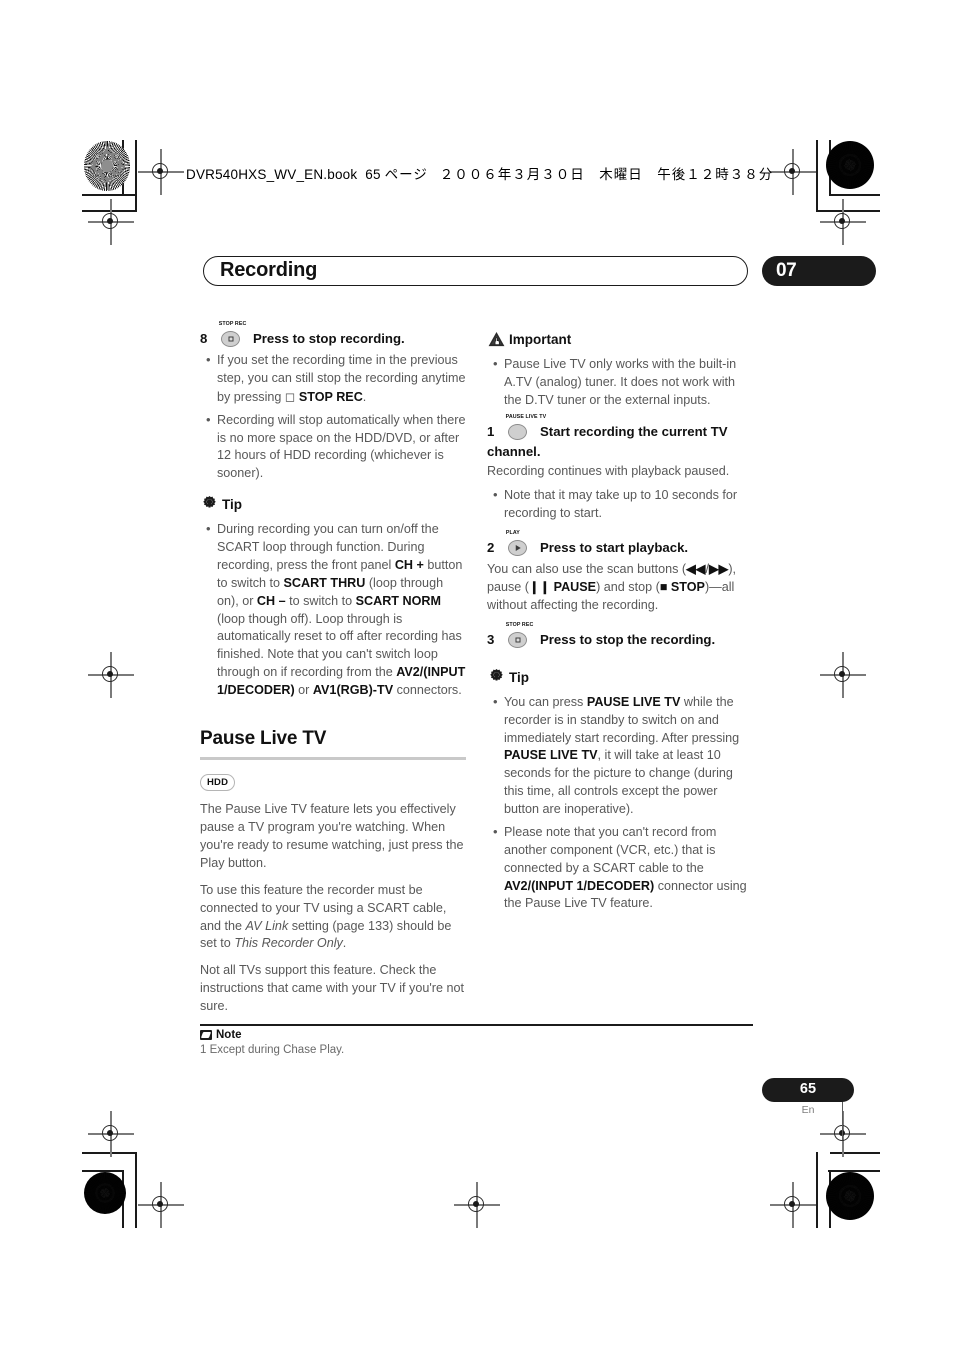 The width and height of the screenshot is (954, 1351). What do you see at coordinates (848, 211) in the screenshot?
I see `crop-rule-tr-h2` at bounding box center [848, 211].